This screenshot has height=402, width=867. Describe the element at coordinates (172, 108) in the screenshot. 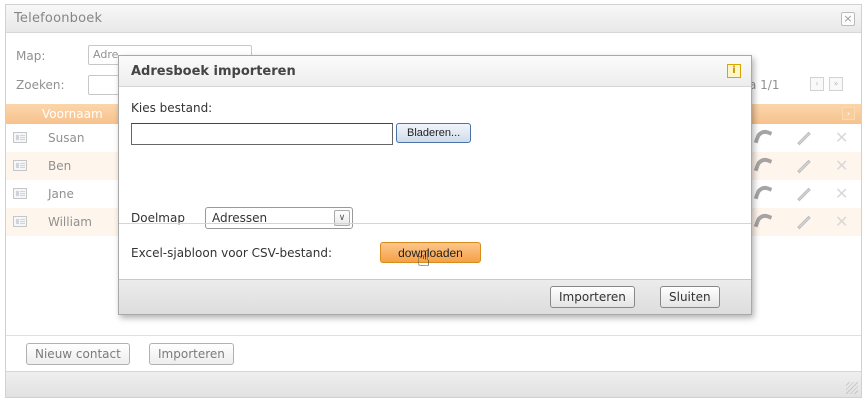

I see `choose-file-label: Kies bestand:` at that location.